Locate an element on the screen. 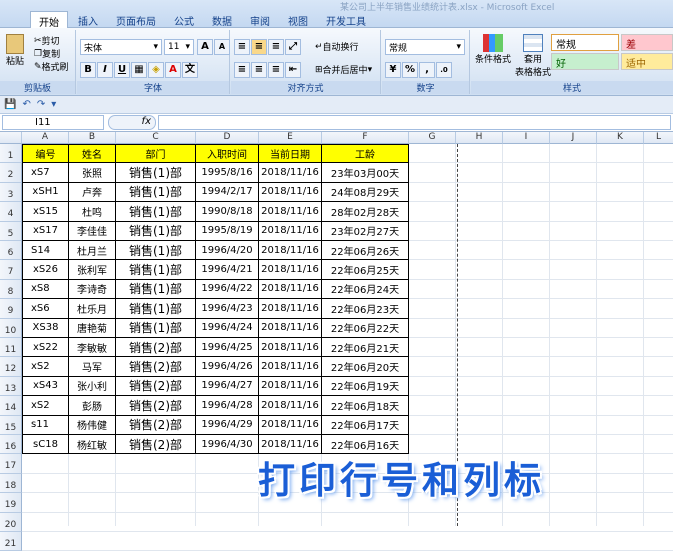  align-top-icon: ≡ is located at coordinates (242, 47).